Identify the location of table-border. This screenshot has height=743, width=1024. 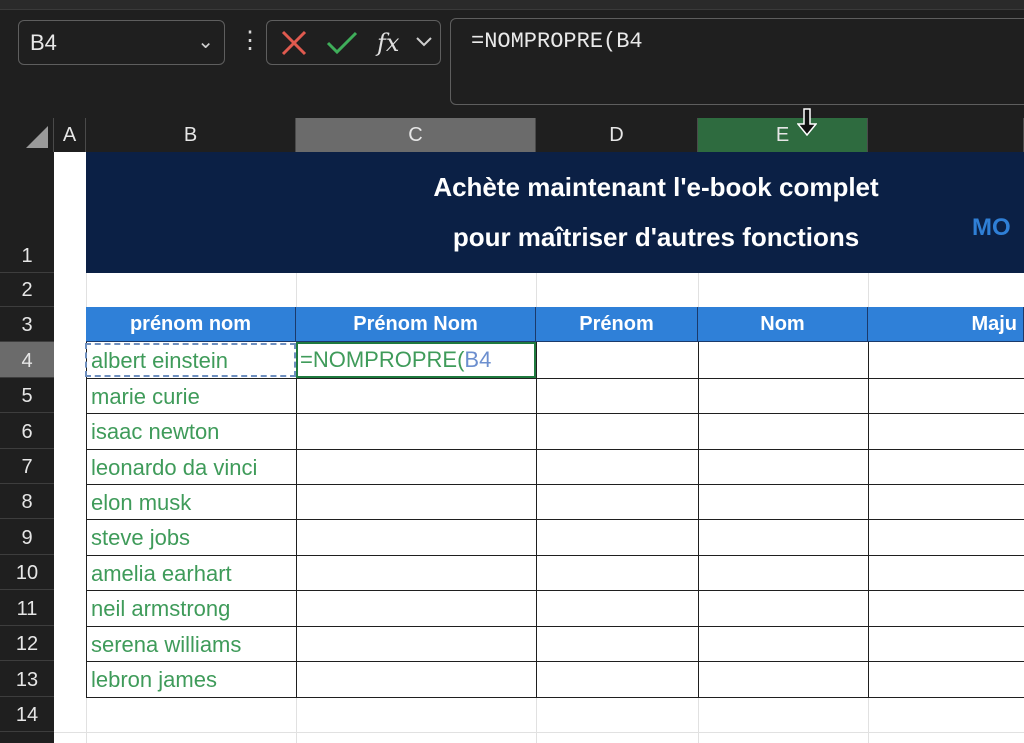
(555, 697).